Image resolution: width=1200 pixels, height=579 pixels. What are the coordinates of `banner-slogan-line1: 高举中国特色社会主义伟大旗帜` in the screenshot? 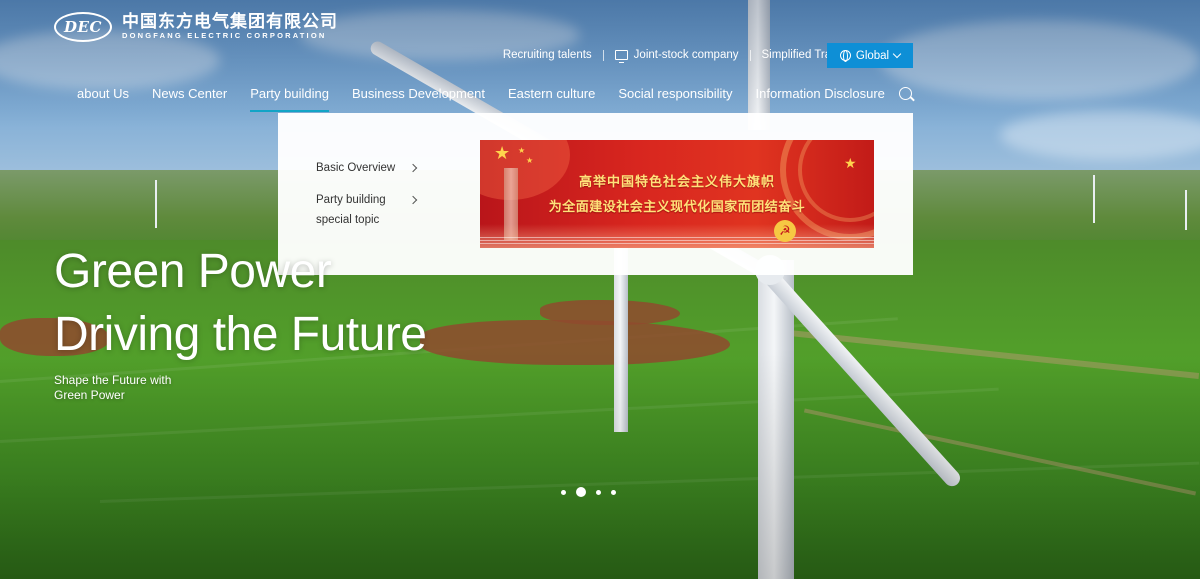 It's located at (676, 182).